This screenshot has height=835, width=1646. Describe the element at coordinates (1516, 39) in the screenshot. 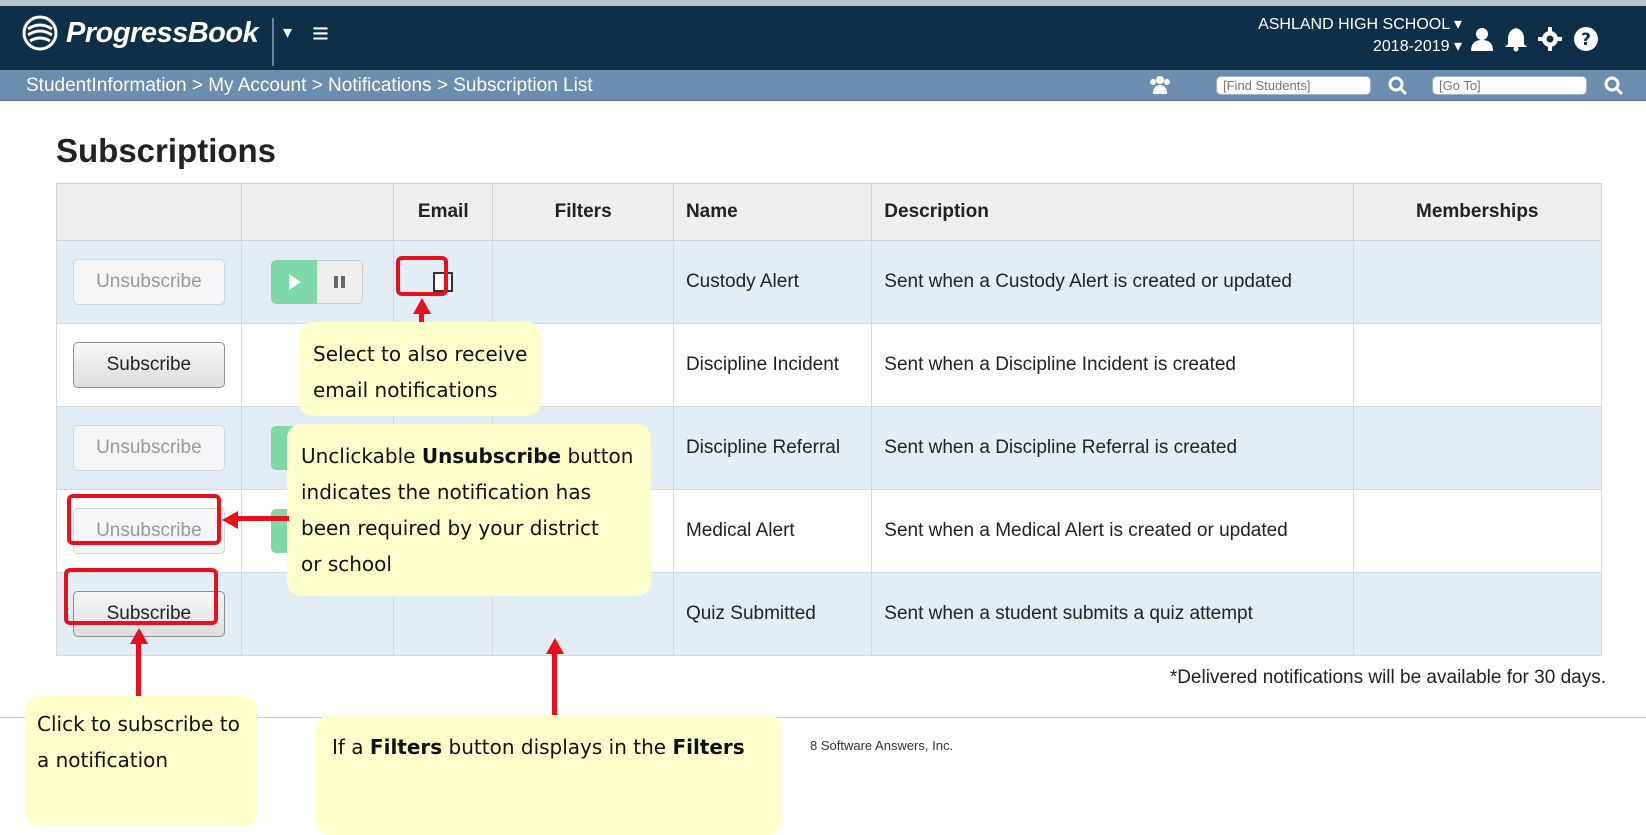

I see `bell-icon` at that location.